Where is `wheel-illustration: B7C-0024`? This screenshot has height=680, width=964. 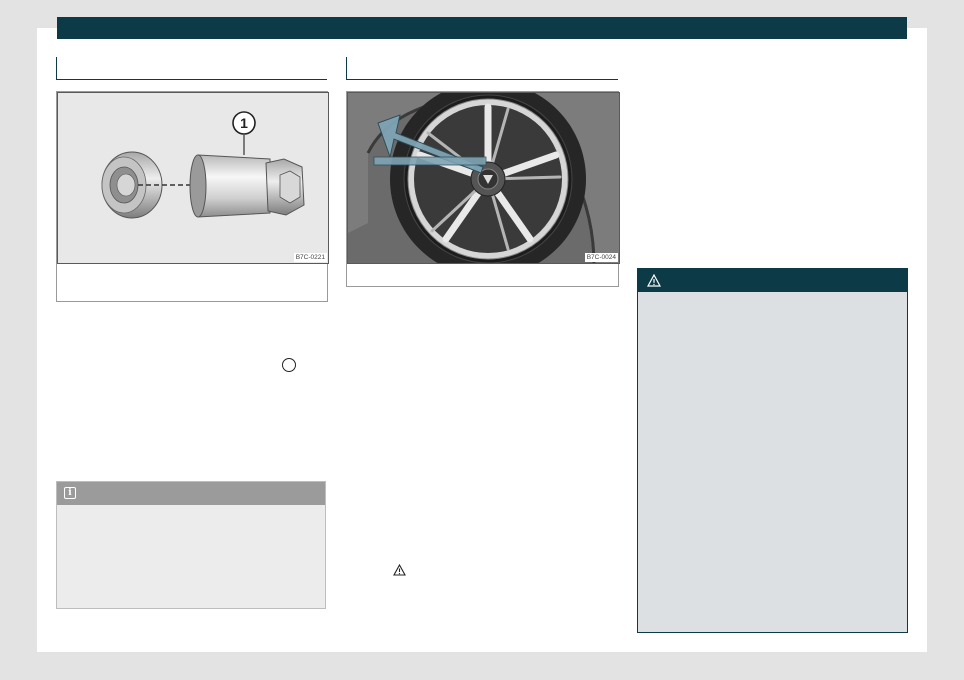 wheel-illustration: B7C-0024 is located at coordinates (483, 178).